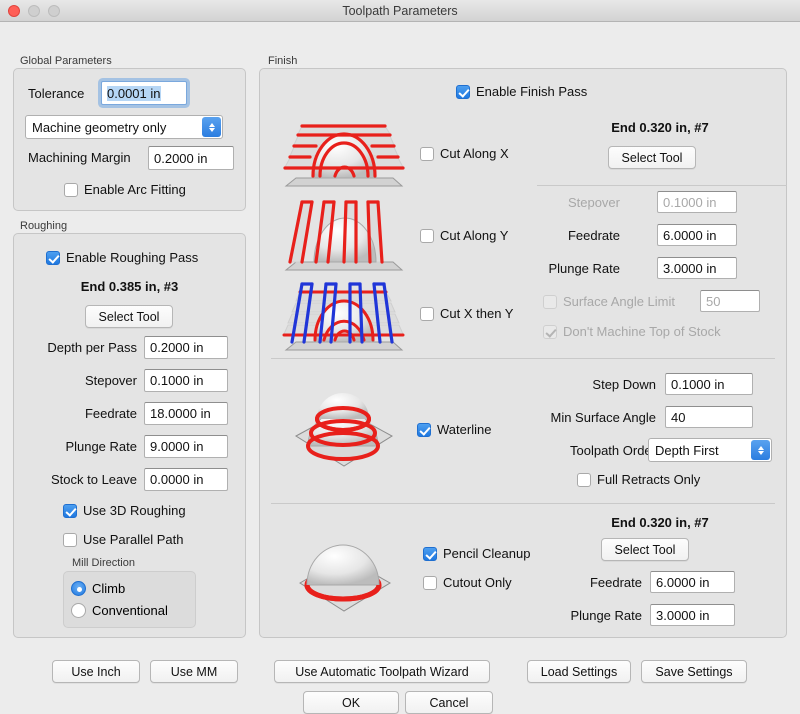 This screenshot has width=800, height=714. What do you see at coordinates (132, 257) in the screenshot?
I see `enable-roughing-pass-label: Enable Roughing Pass` at bounding box center [132, 257].